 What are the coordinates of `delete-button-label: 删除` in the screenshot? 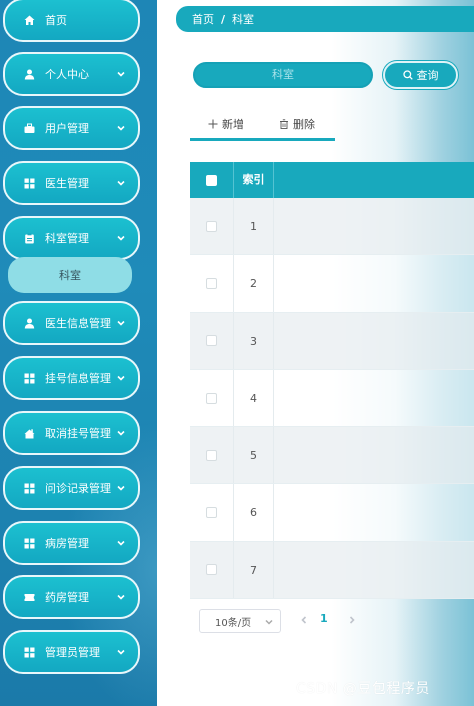 It's located at (304, 124).